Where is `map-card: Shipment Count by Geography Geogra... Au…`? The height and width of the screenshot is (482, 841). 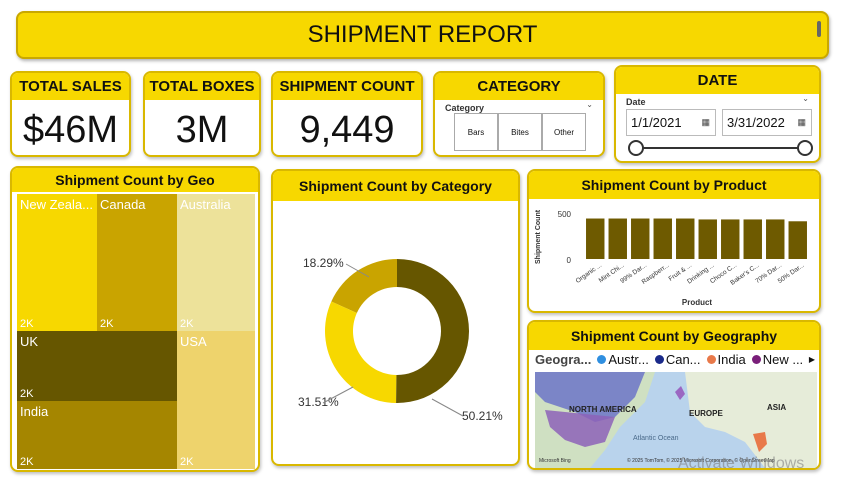 map-card: Shipment Count by Geography Geogra... Au… is located at coordinates (674, 395).